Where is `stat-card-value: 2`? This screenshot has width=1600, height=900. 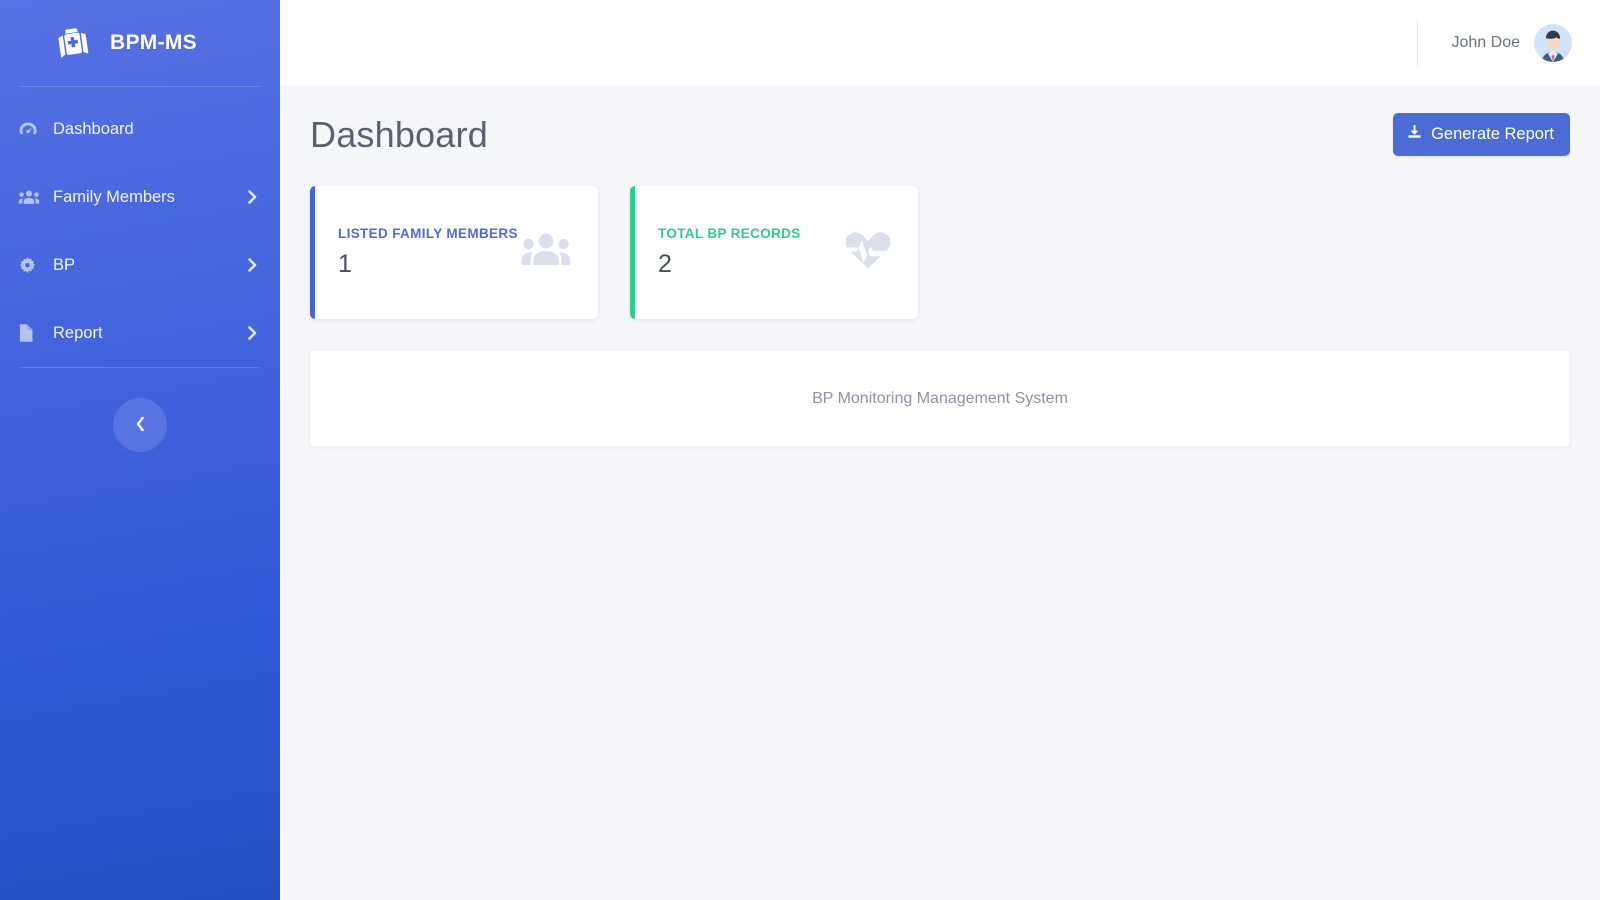
stat-card-value: 2 is located at coordinates (665, 264).